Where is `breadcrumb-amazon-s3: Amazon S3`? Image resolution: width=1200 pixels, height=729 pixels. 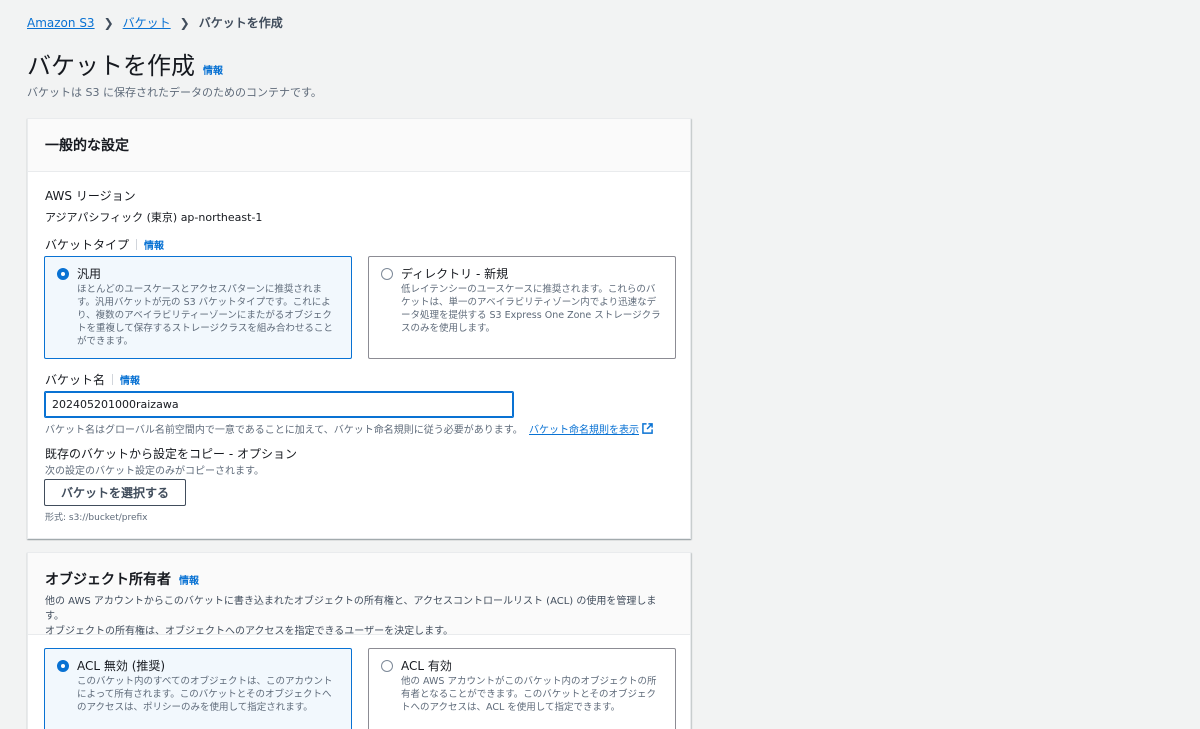
breadcrumb-amazon-s3: Amazon S3 is located at coordinates (61, 23).